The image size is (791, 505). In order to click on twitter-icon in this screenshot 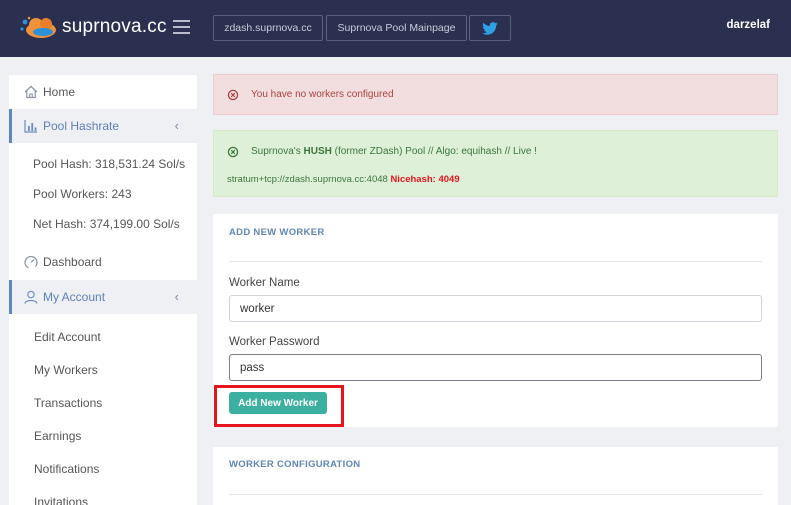, I will do `click(490, 28)`.